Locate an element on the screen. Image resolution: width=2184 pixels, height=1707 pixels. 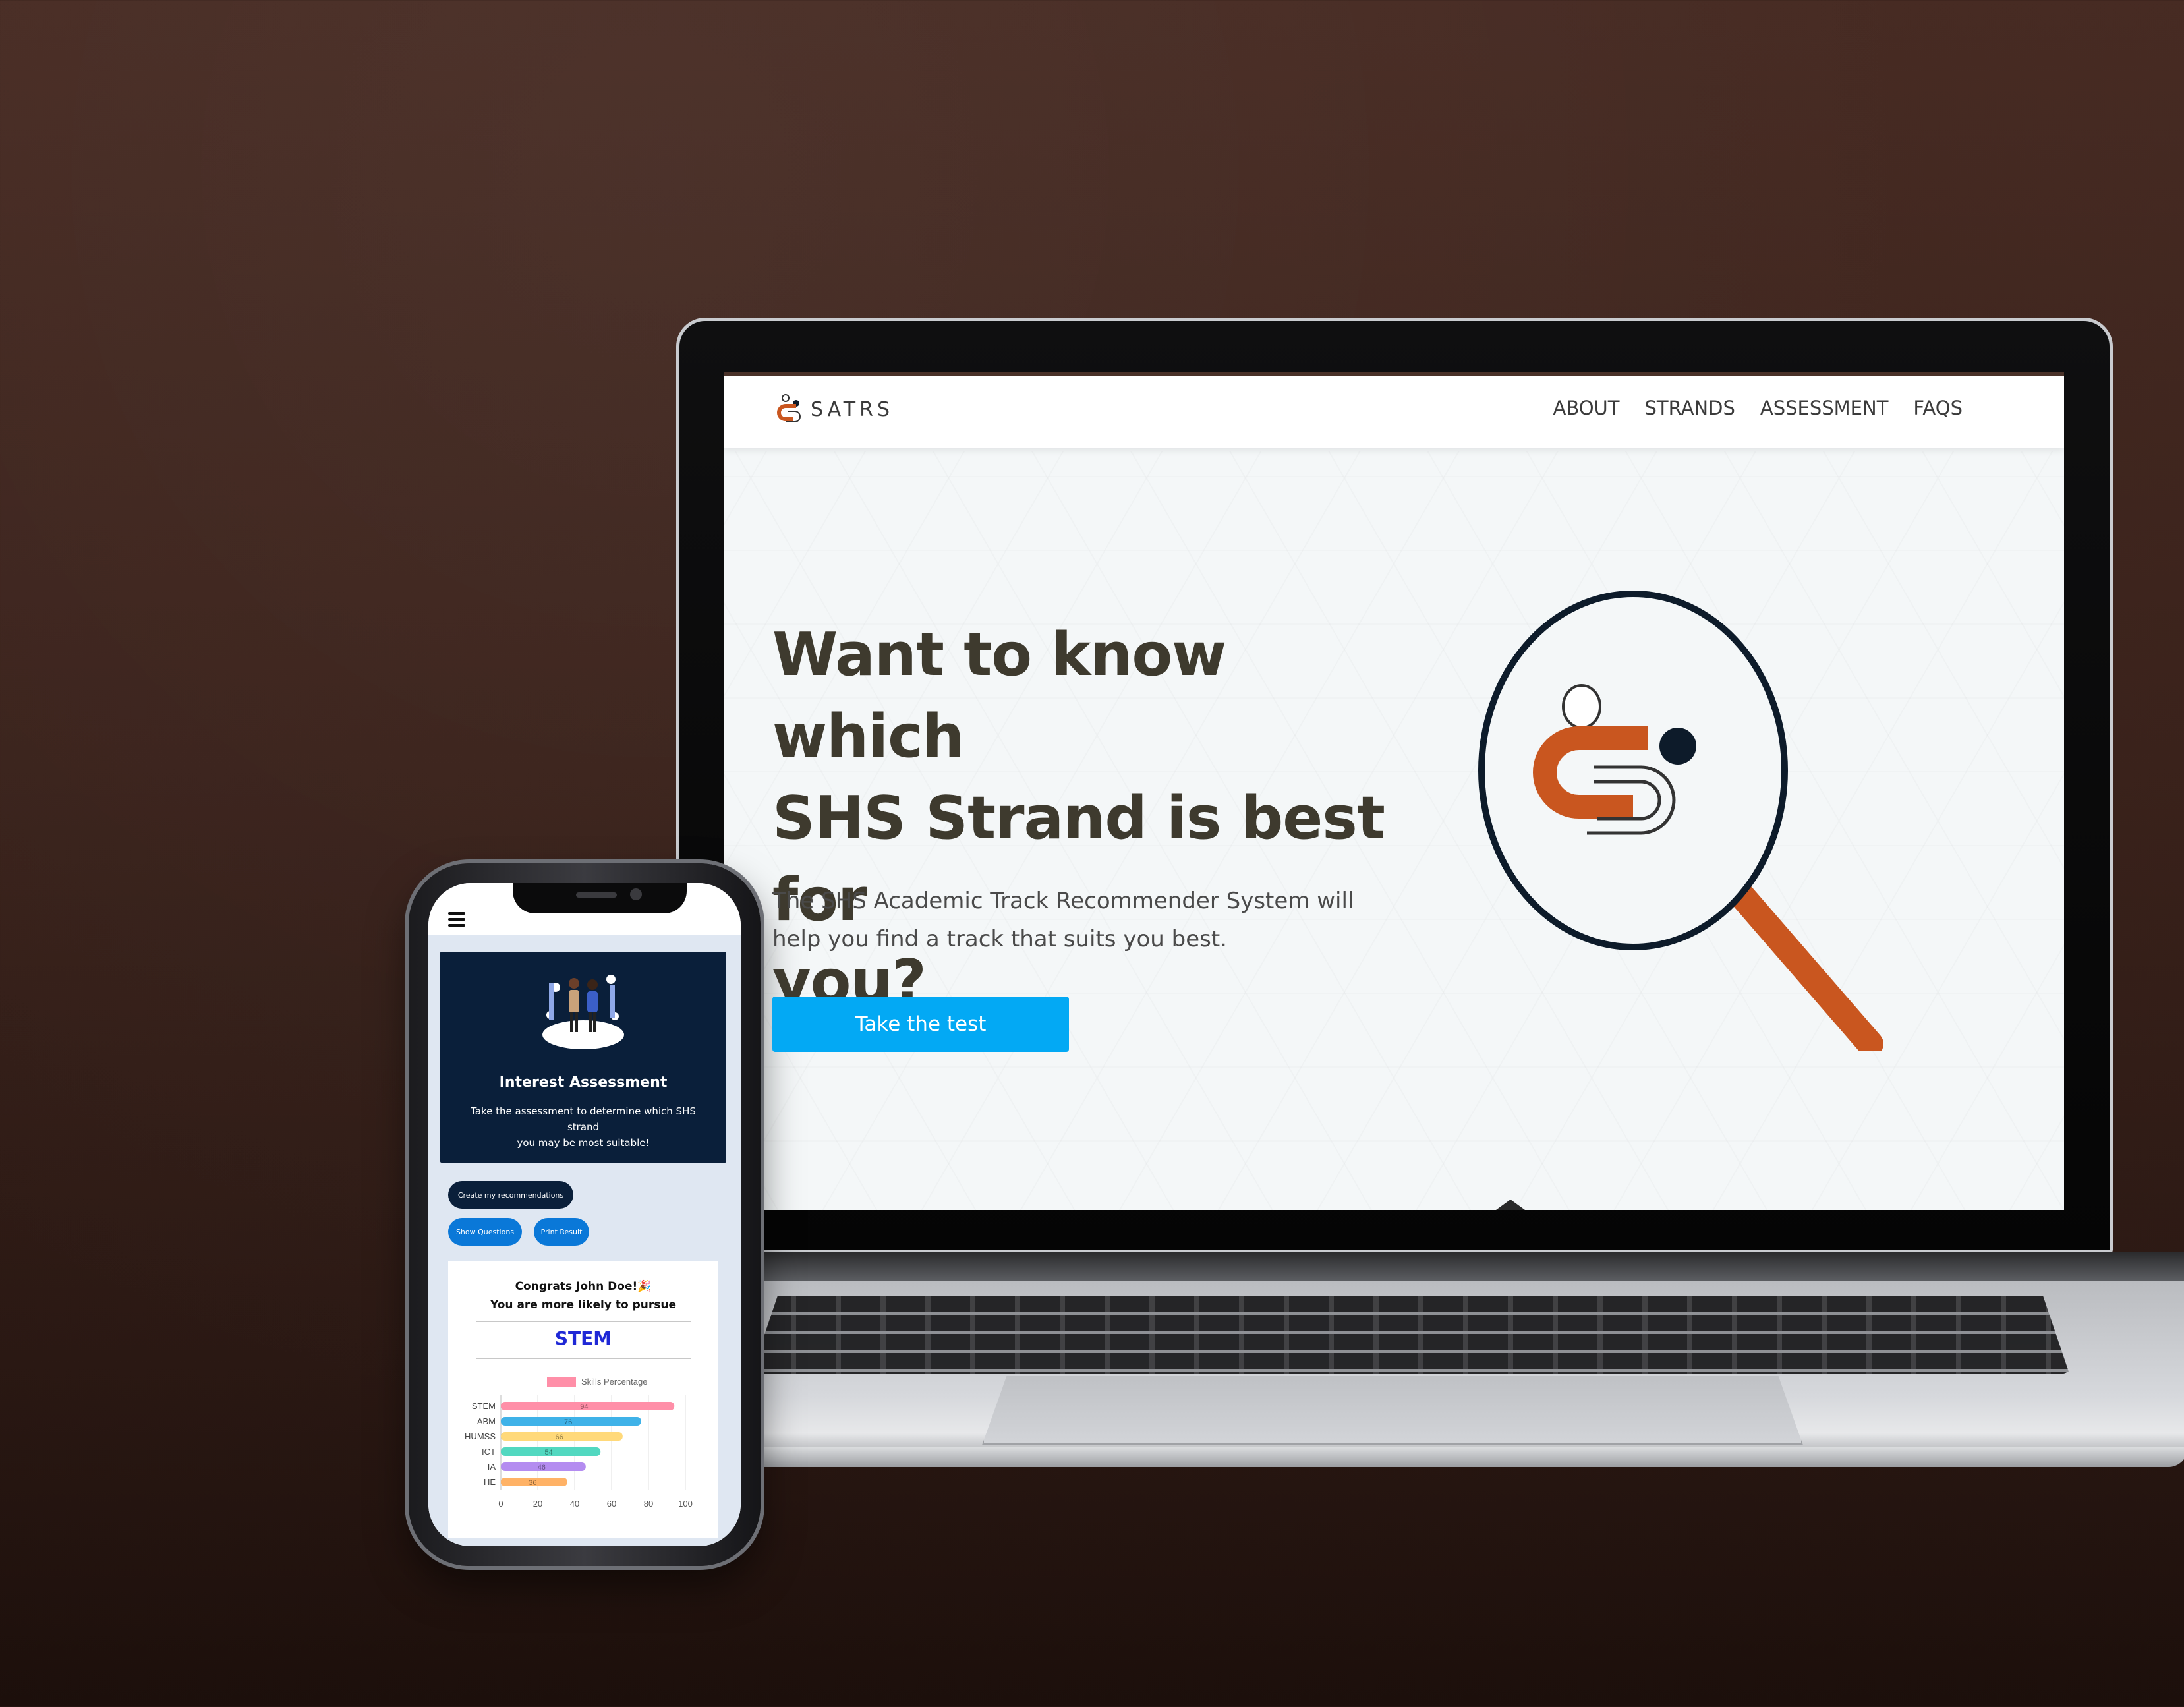
scroll-up-icon is located at coordinates (1510, 1205).